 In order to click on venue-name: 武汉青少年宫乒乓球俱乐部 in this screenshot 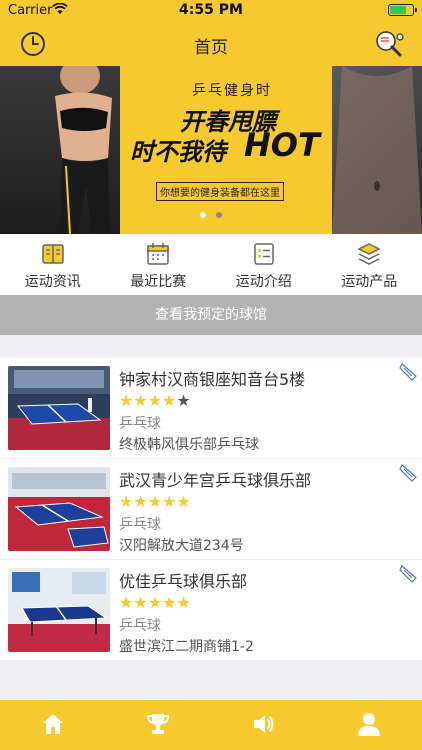, I will do `click(215, 480)`.